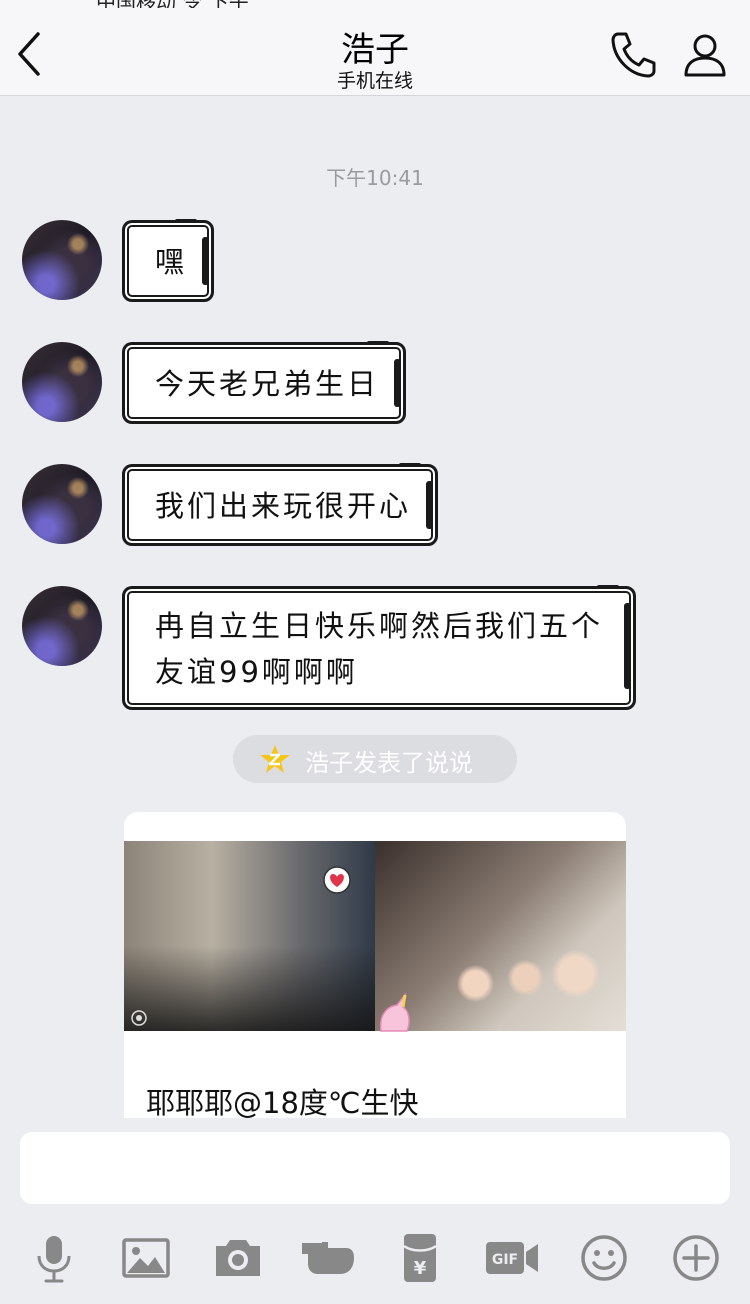  I want to click on message-text: 冉自立生日快乐啊然后我们五个 友谊99啊啊啊, so click(379, 649).